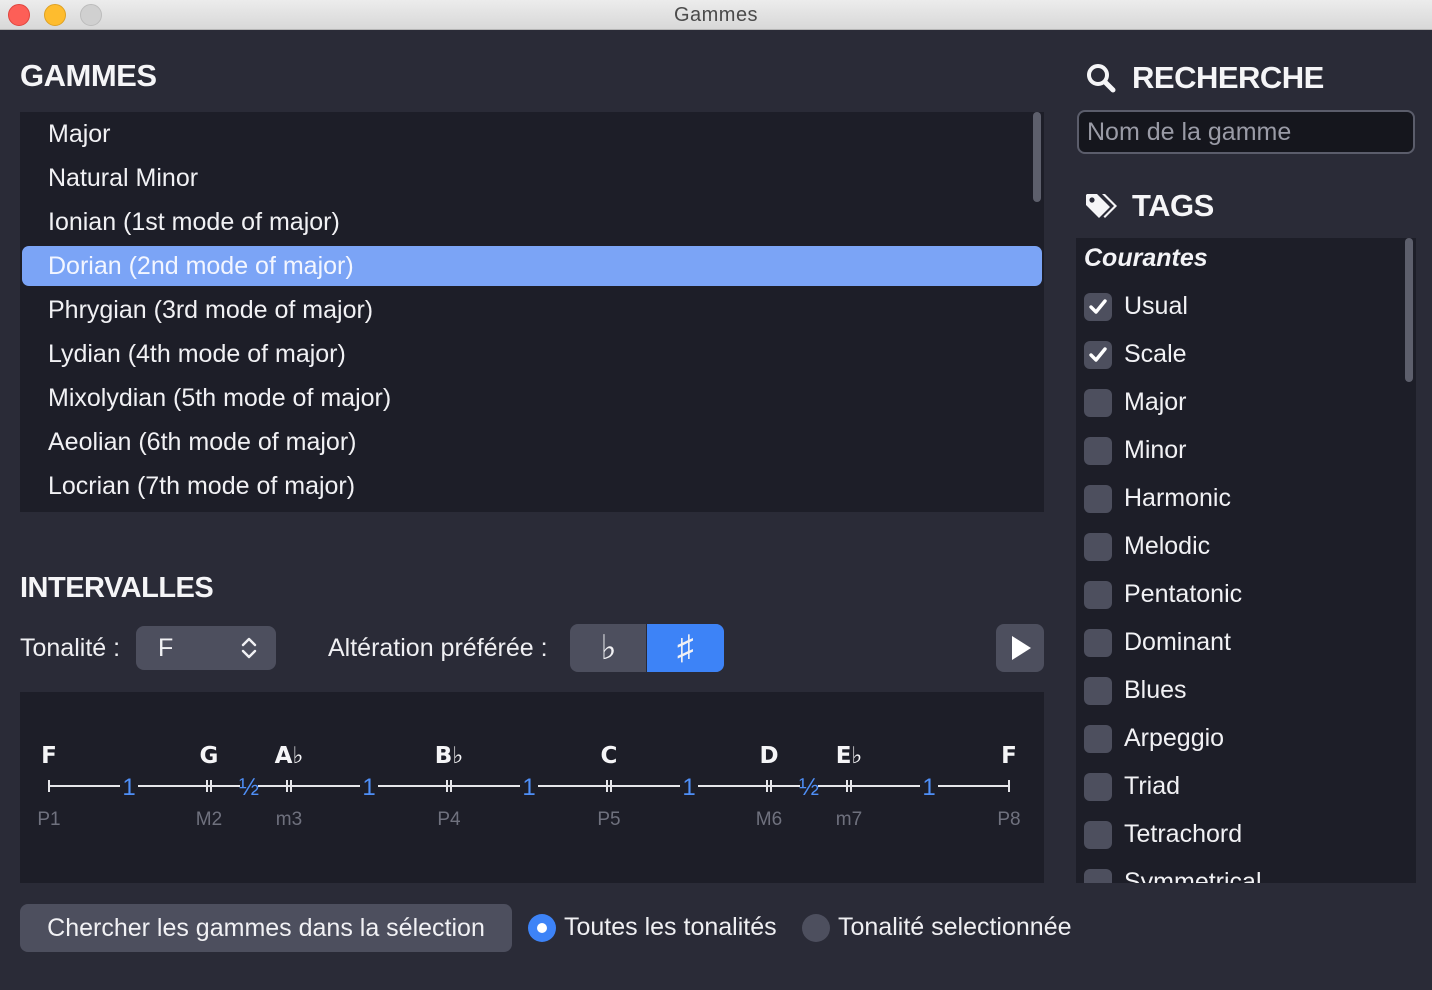 The width and height of the screenshot is (1432, 990). What do you see at coordinates (608, 819) in the screenshot?
I see `interval-degree-label: P5` at bounding box center [608, 819].